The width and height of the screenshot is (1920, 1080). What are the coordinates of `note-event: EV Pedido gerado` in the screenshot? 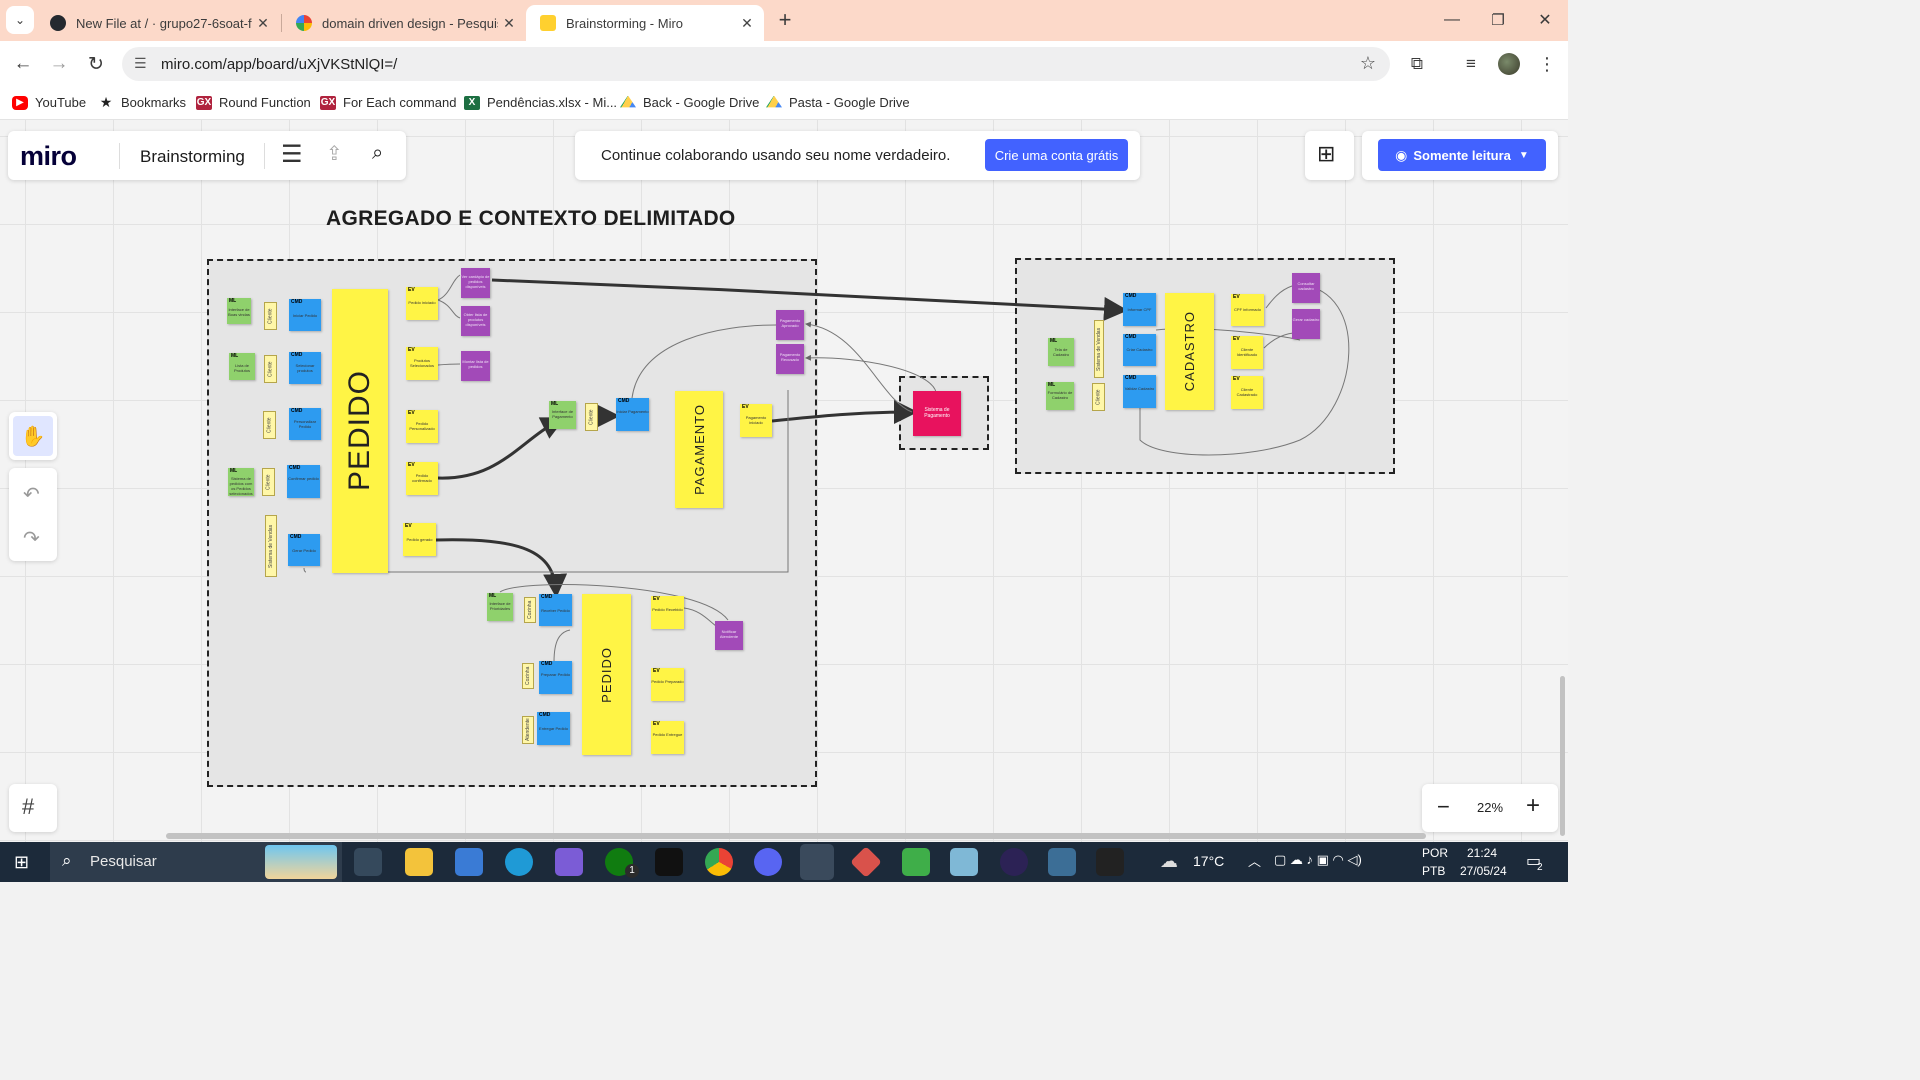 It's located at (419, 539).